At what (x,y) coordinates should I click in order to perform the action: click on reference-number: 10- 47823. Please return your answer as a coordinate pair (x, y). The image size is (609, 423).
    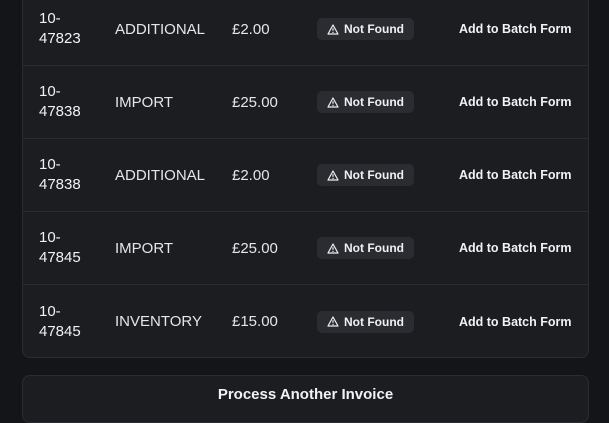
    Looking at the image, I should click on (60, 28).